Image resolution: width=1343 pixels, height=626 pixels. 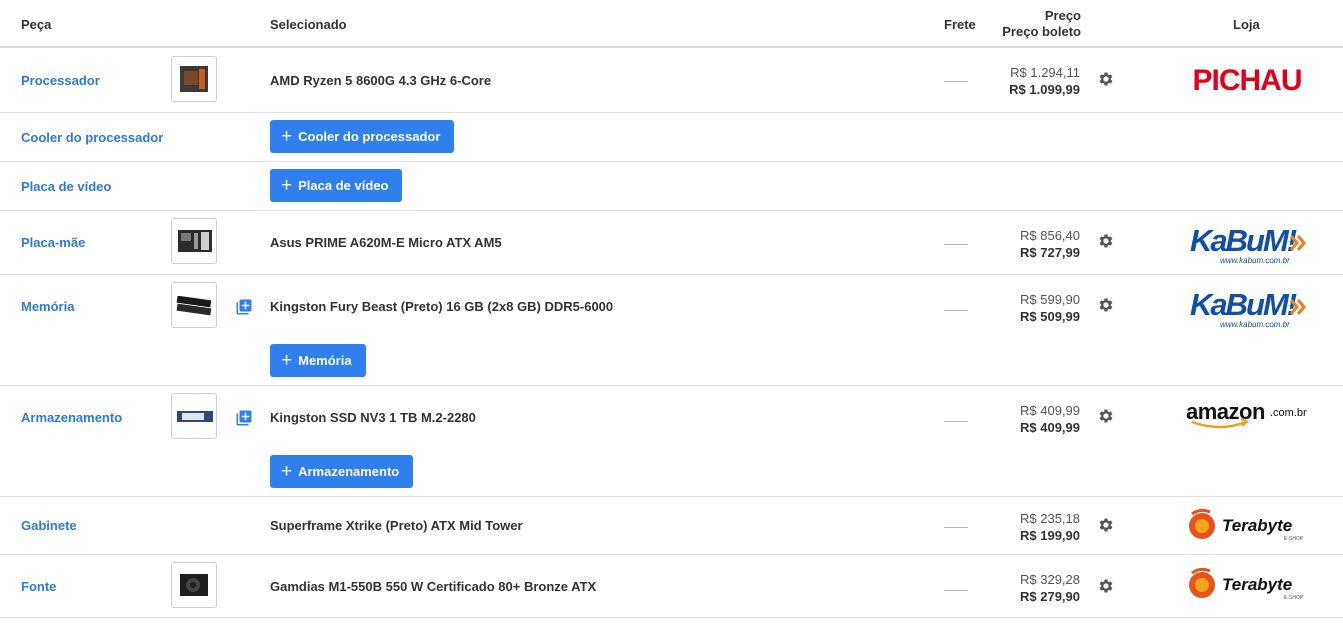 I want to click on pichau-logo: PICHAU, so click(x=1247, y=80).